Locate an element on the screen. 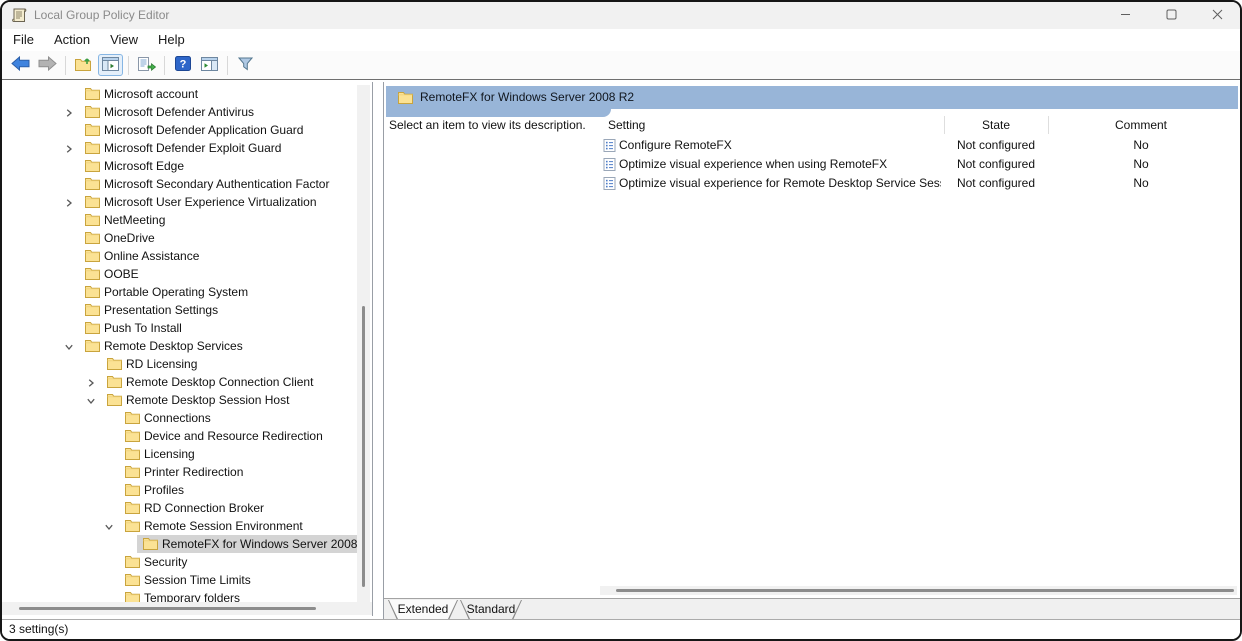  tree-item: Session Time Limits is located at coordinates (179, 580).